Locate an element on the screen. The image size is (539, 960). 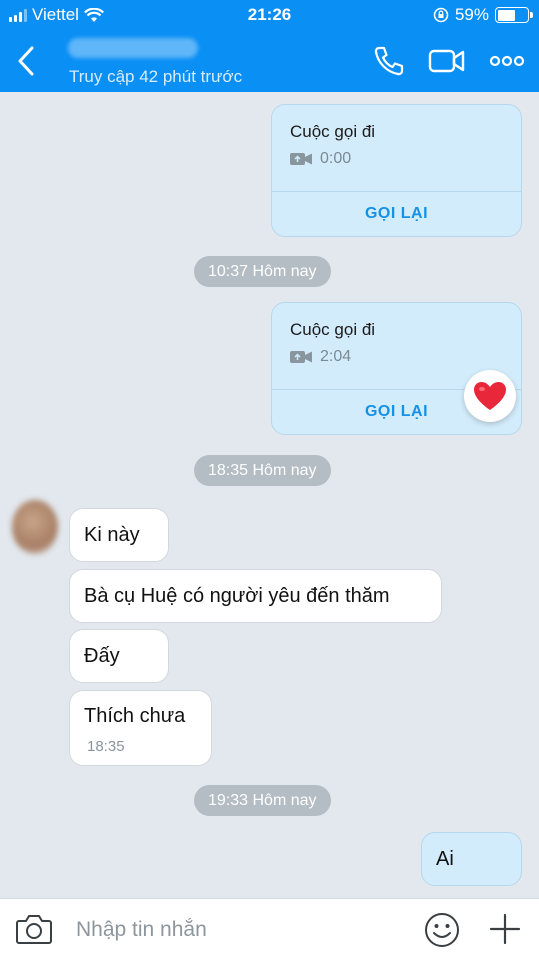
call-duration-row: 2:04 is located at coordinates (320, 357).